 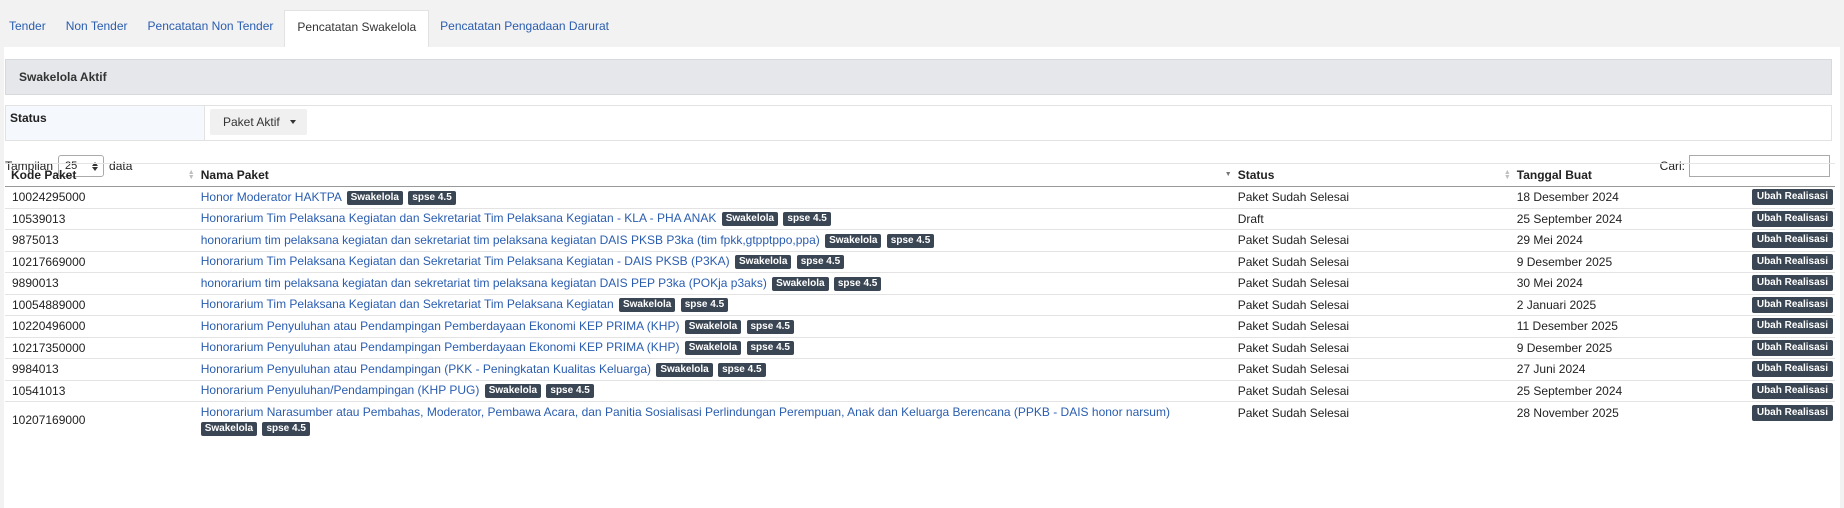 I want to click on column-header-kode-paket: Kode Paket ▲ ▼, so click(x=102, y=175).